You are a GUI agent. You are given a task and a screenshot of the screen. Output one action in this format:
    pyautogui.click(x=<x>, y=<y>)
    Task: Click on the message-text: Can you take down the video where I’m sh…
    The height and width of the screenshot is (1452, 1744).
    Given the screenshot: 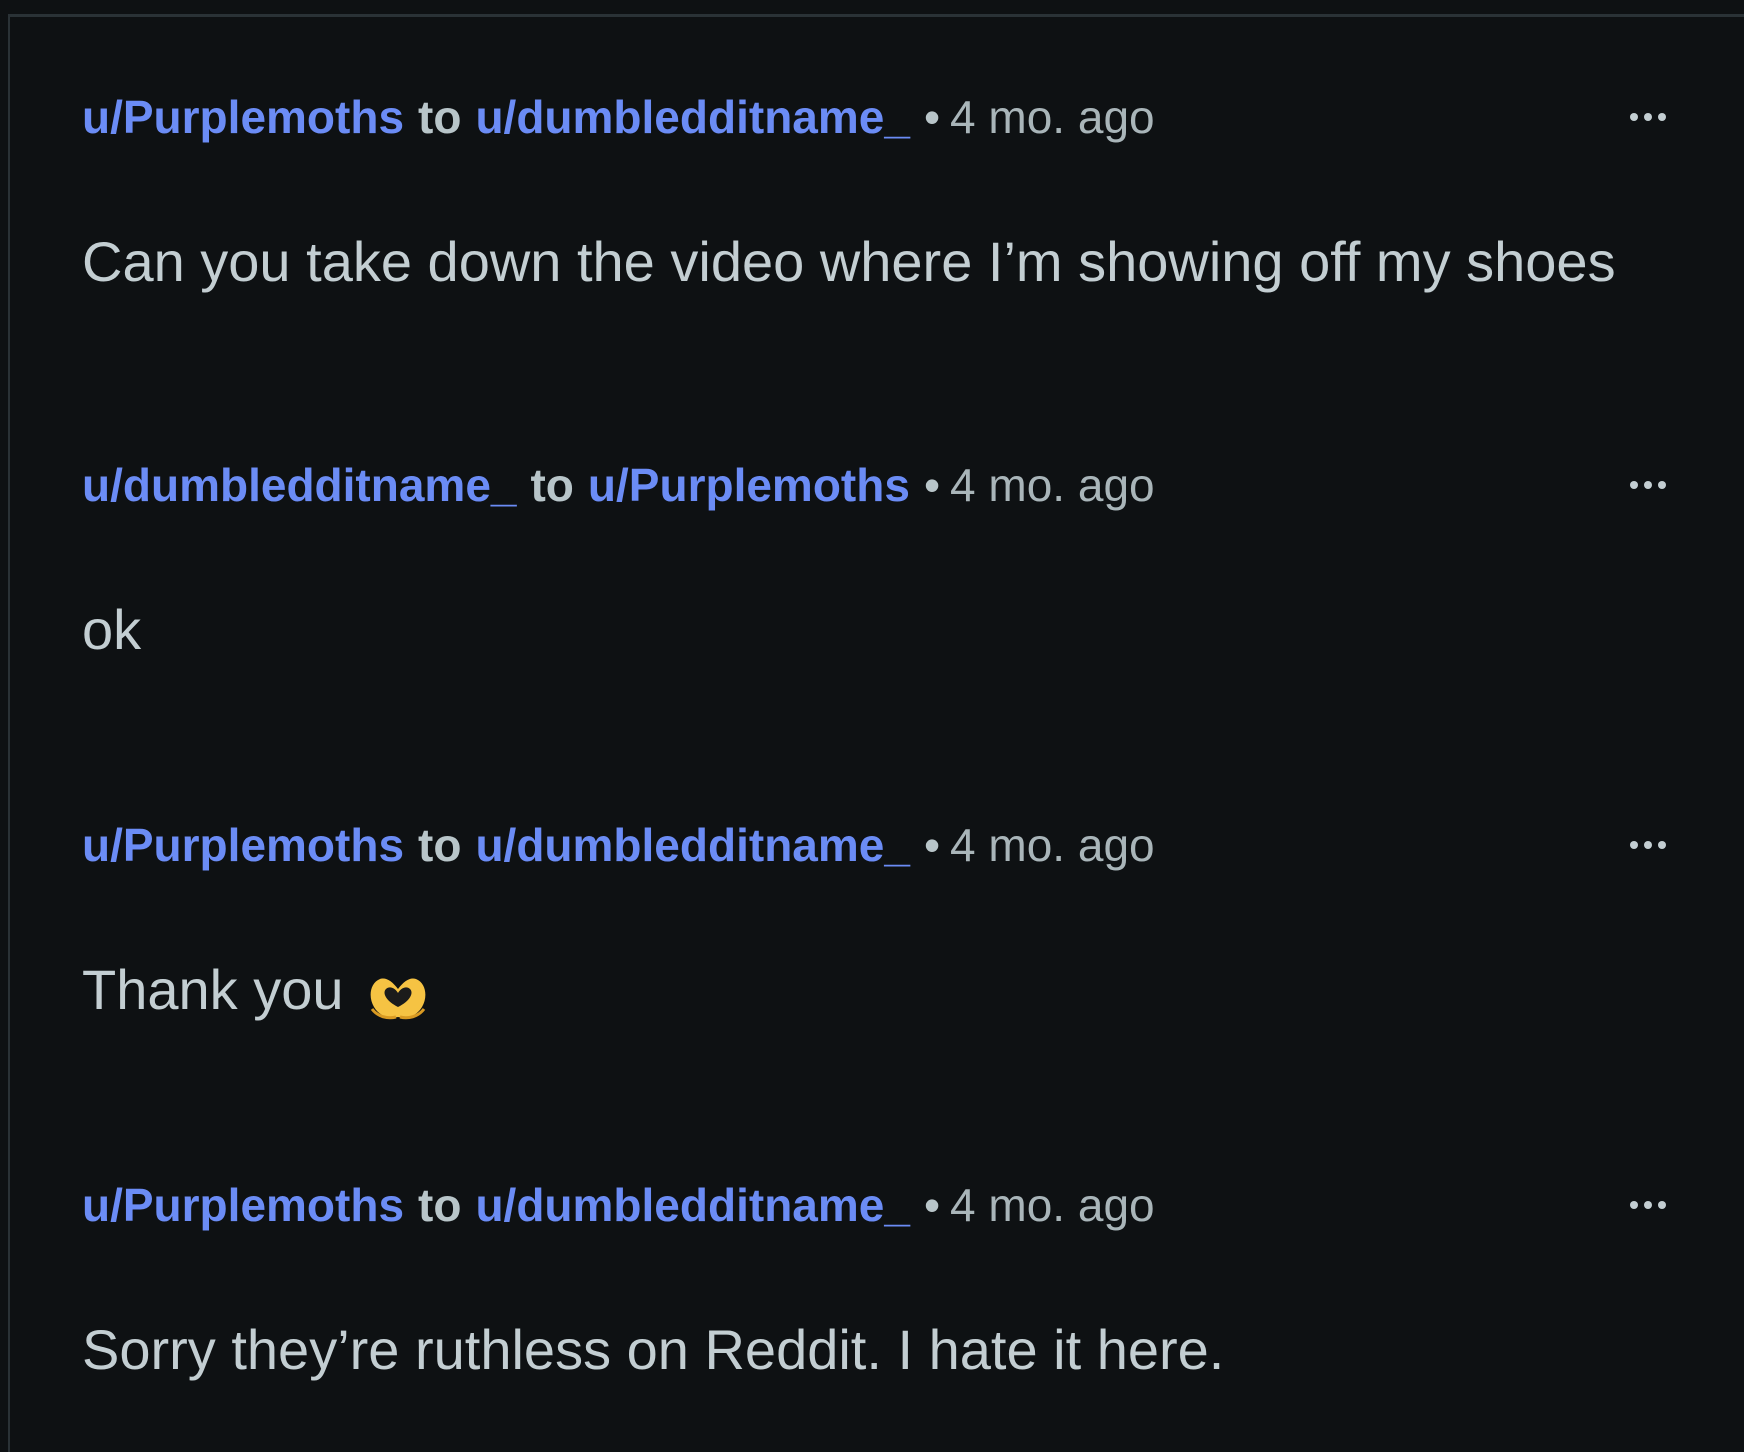 What is the action you would take?
    pyautogui.click(x=849, y=261)
    